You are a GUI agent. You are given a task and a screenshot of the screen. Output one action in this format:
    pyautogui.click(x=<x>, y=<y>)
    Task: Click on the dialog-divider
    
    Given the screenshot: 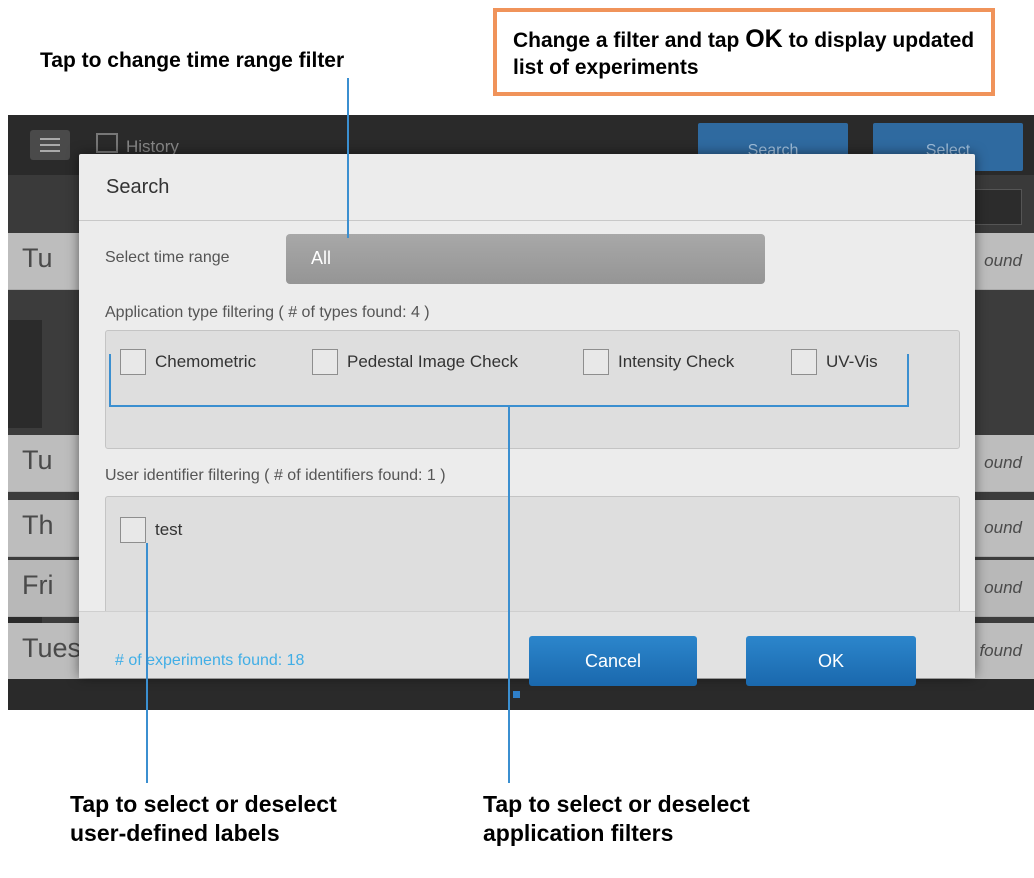 What is the action you would take?
    pyautogui.click(x=527, y=220)
    